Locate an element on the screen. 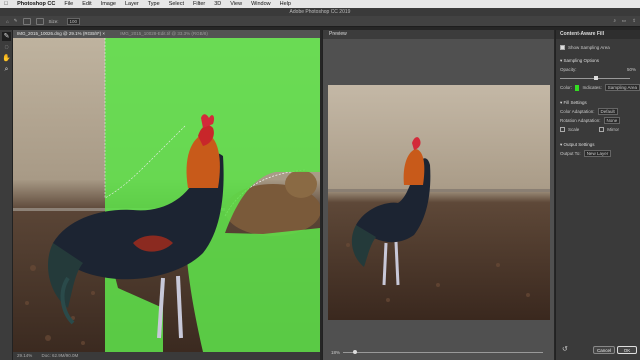  brush-tool-icon: ✎ is located at coordinates (16, 21).